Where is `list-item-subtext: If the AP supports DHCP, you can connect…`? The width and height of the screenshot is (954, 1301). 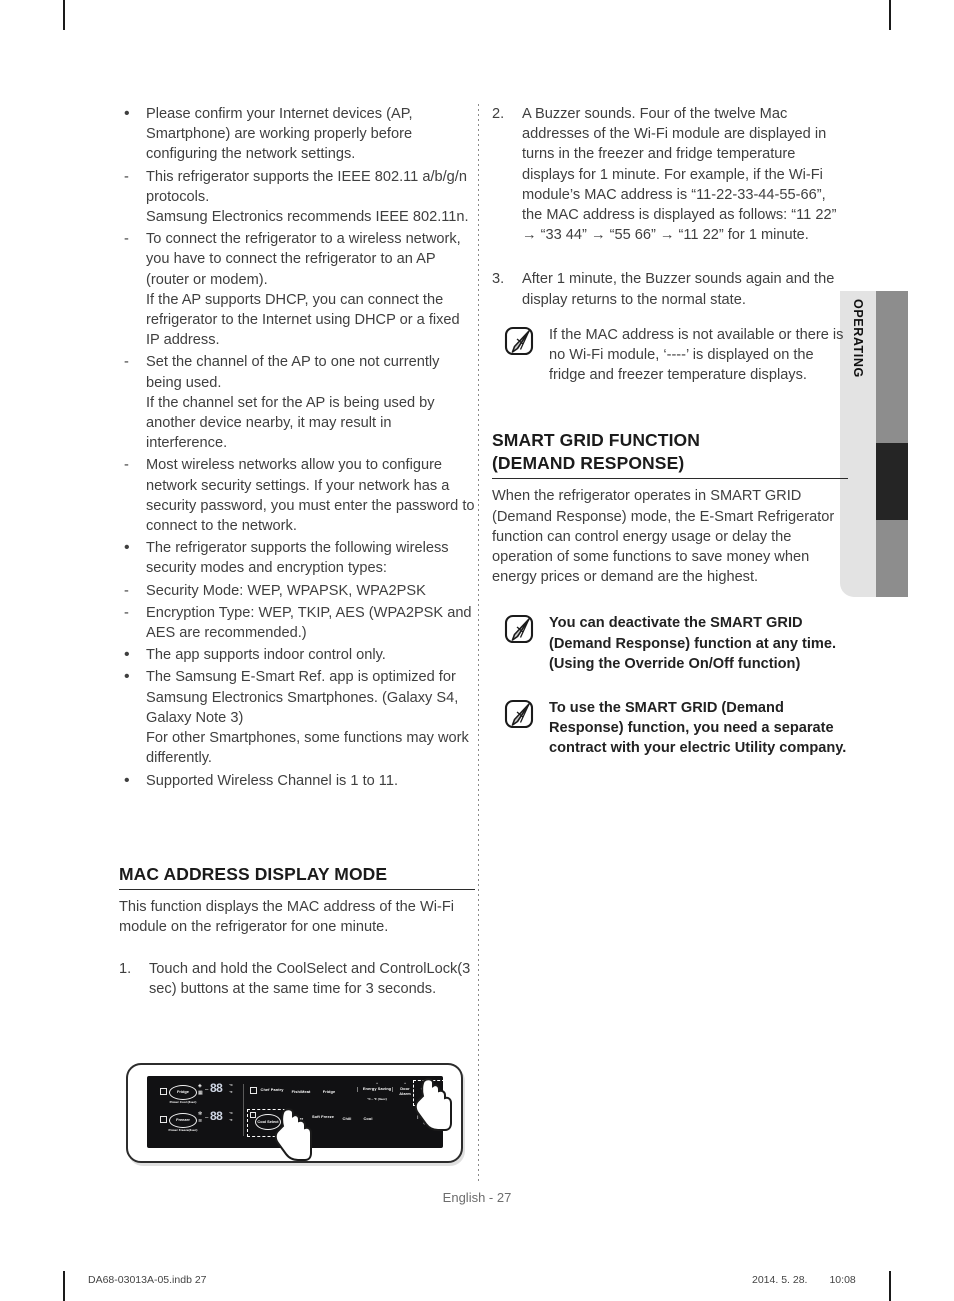
list-item-subtext: If the AP supports DHCP, you can connect… is located at coordinates (303, 320).